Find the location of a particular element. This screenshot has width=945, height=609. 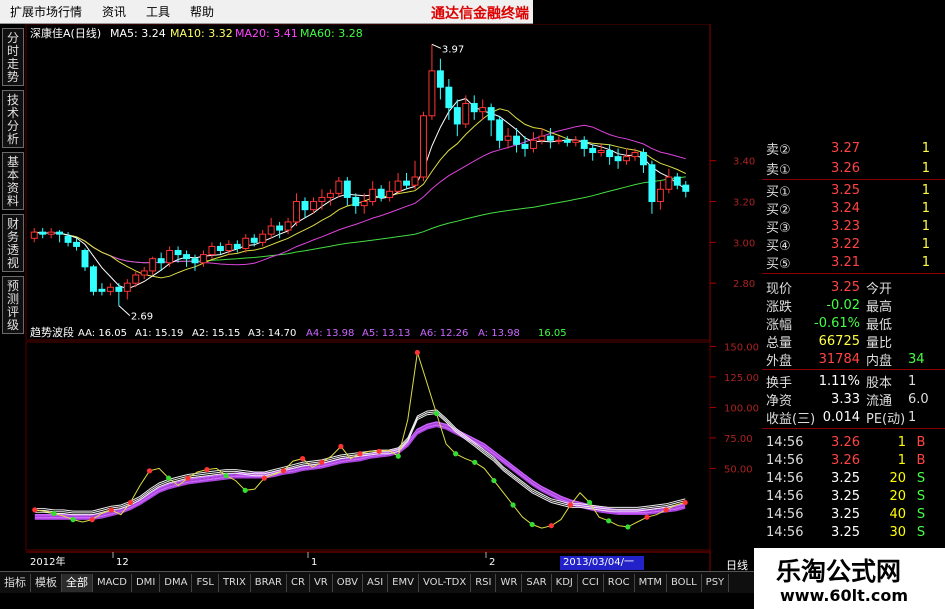

price-tick-label: 2.80 is located at coordinates (744, 284).